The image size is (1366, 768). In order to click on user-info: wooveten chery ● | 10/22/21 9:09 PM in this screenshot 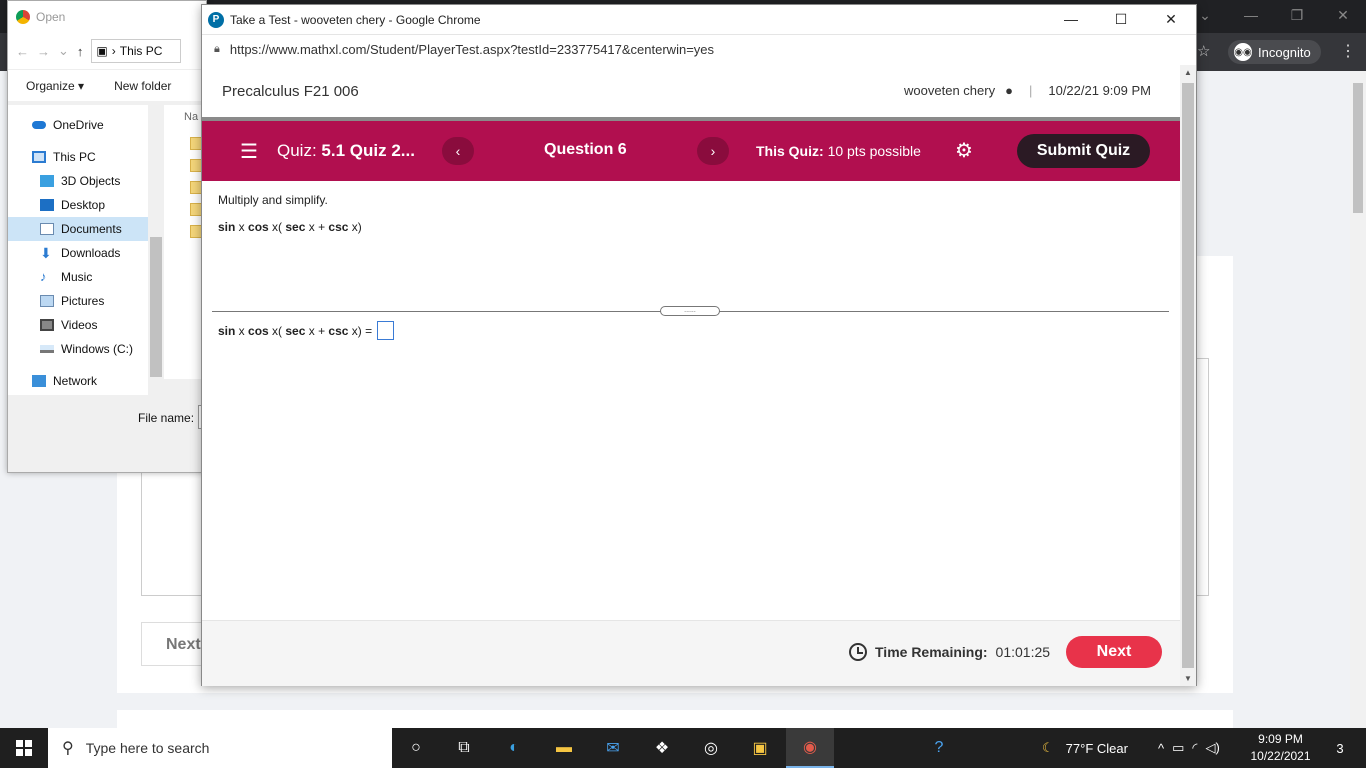, I will do `click(1027, 90)`.